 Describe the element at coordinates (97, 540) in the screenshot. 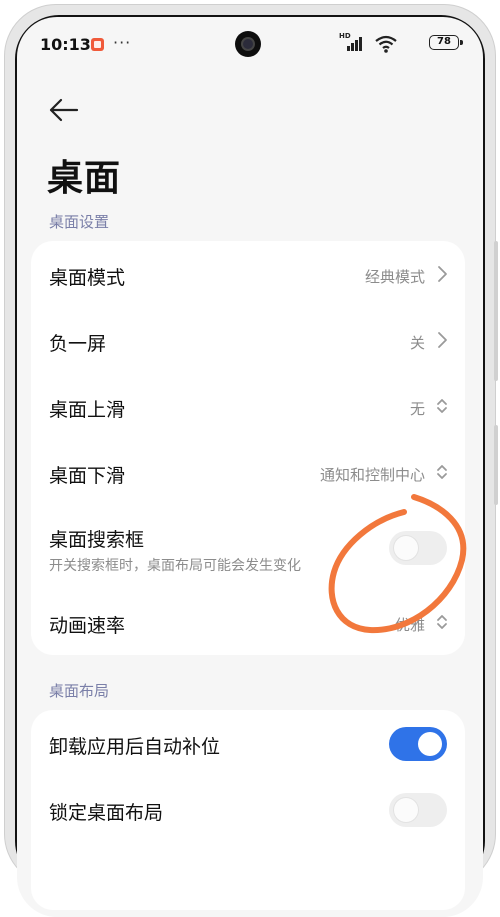

I see `row-label: 桌面搜索框` at that location.